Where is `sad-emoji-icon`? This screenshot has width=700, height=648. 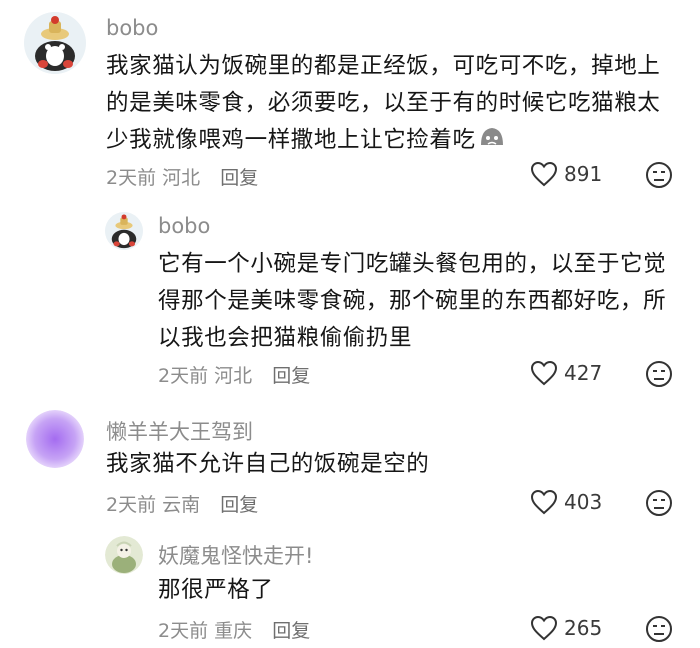 sad-emoji-icon is located at coordinates (492, 143).